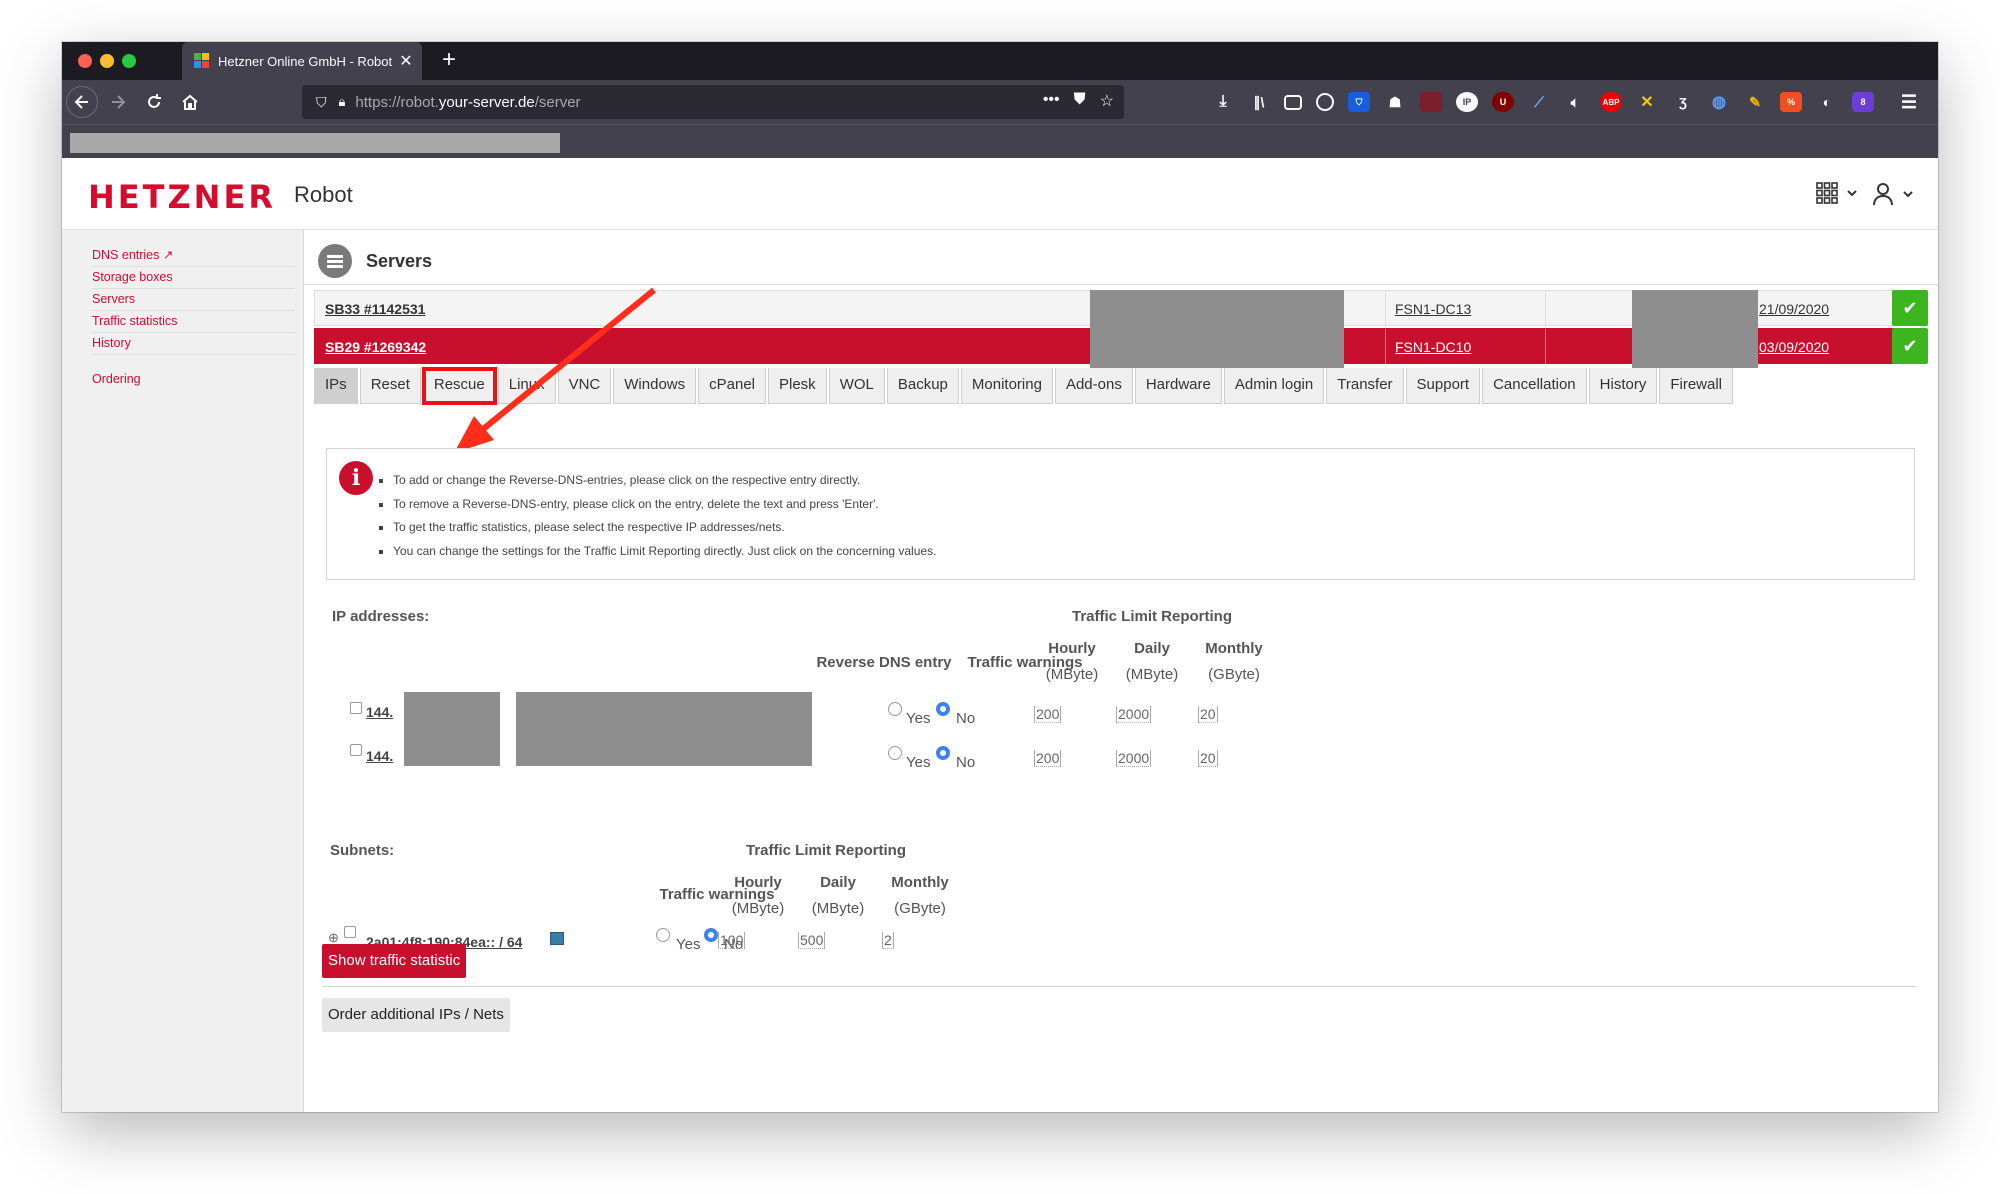 The width and height of the screenshot is (2000, 1194). Describe the element at coordinates (1443, 386) in the screenshot. I see `tab-support: Support` at that location.